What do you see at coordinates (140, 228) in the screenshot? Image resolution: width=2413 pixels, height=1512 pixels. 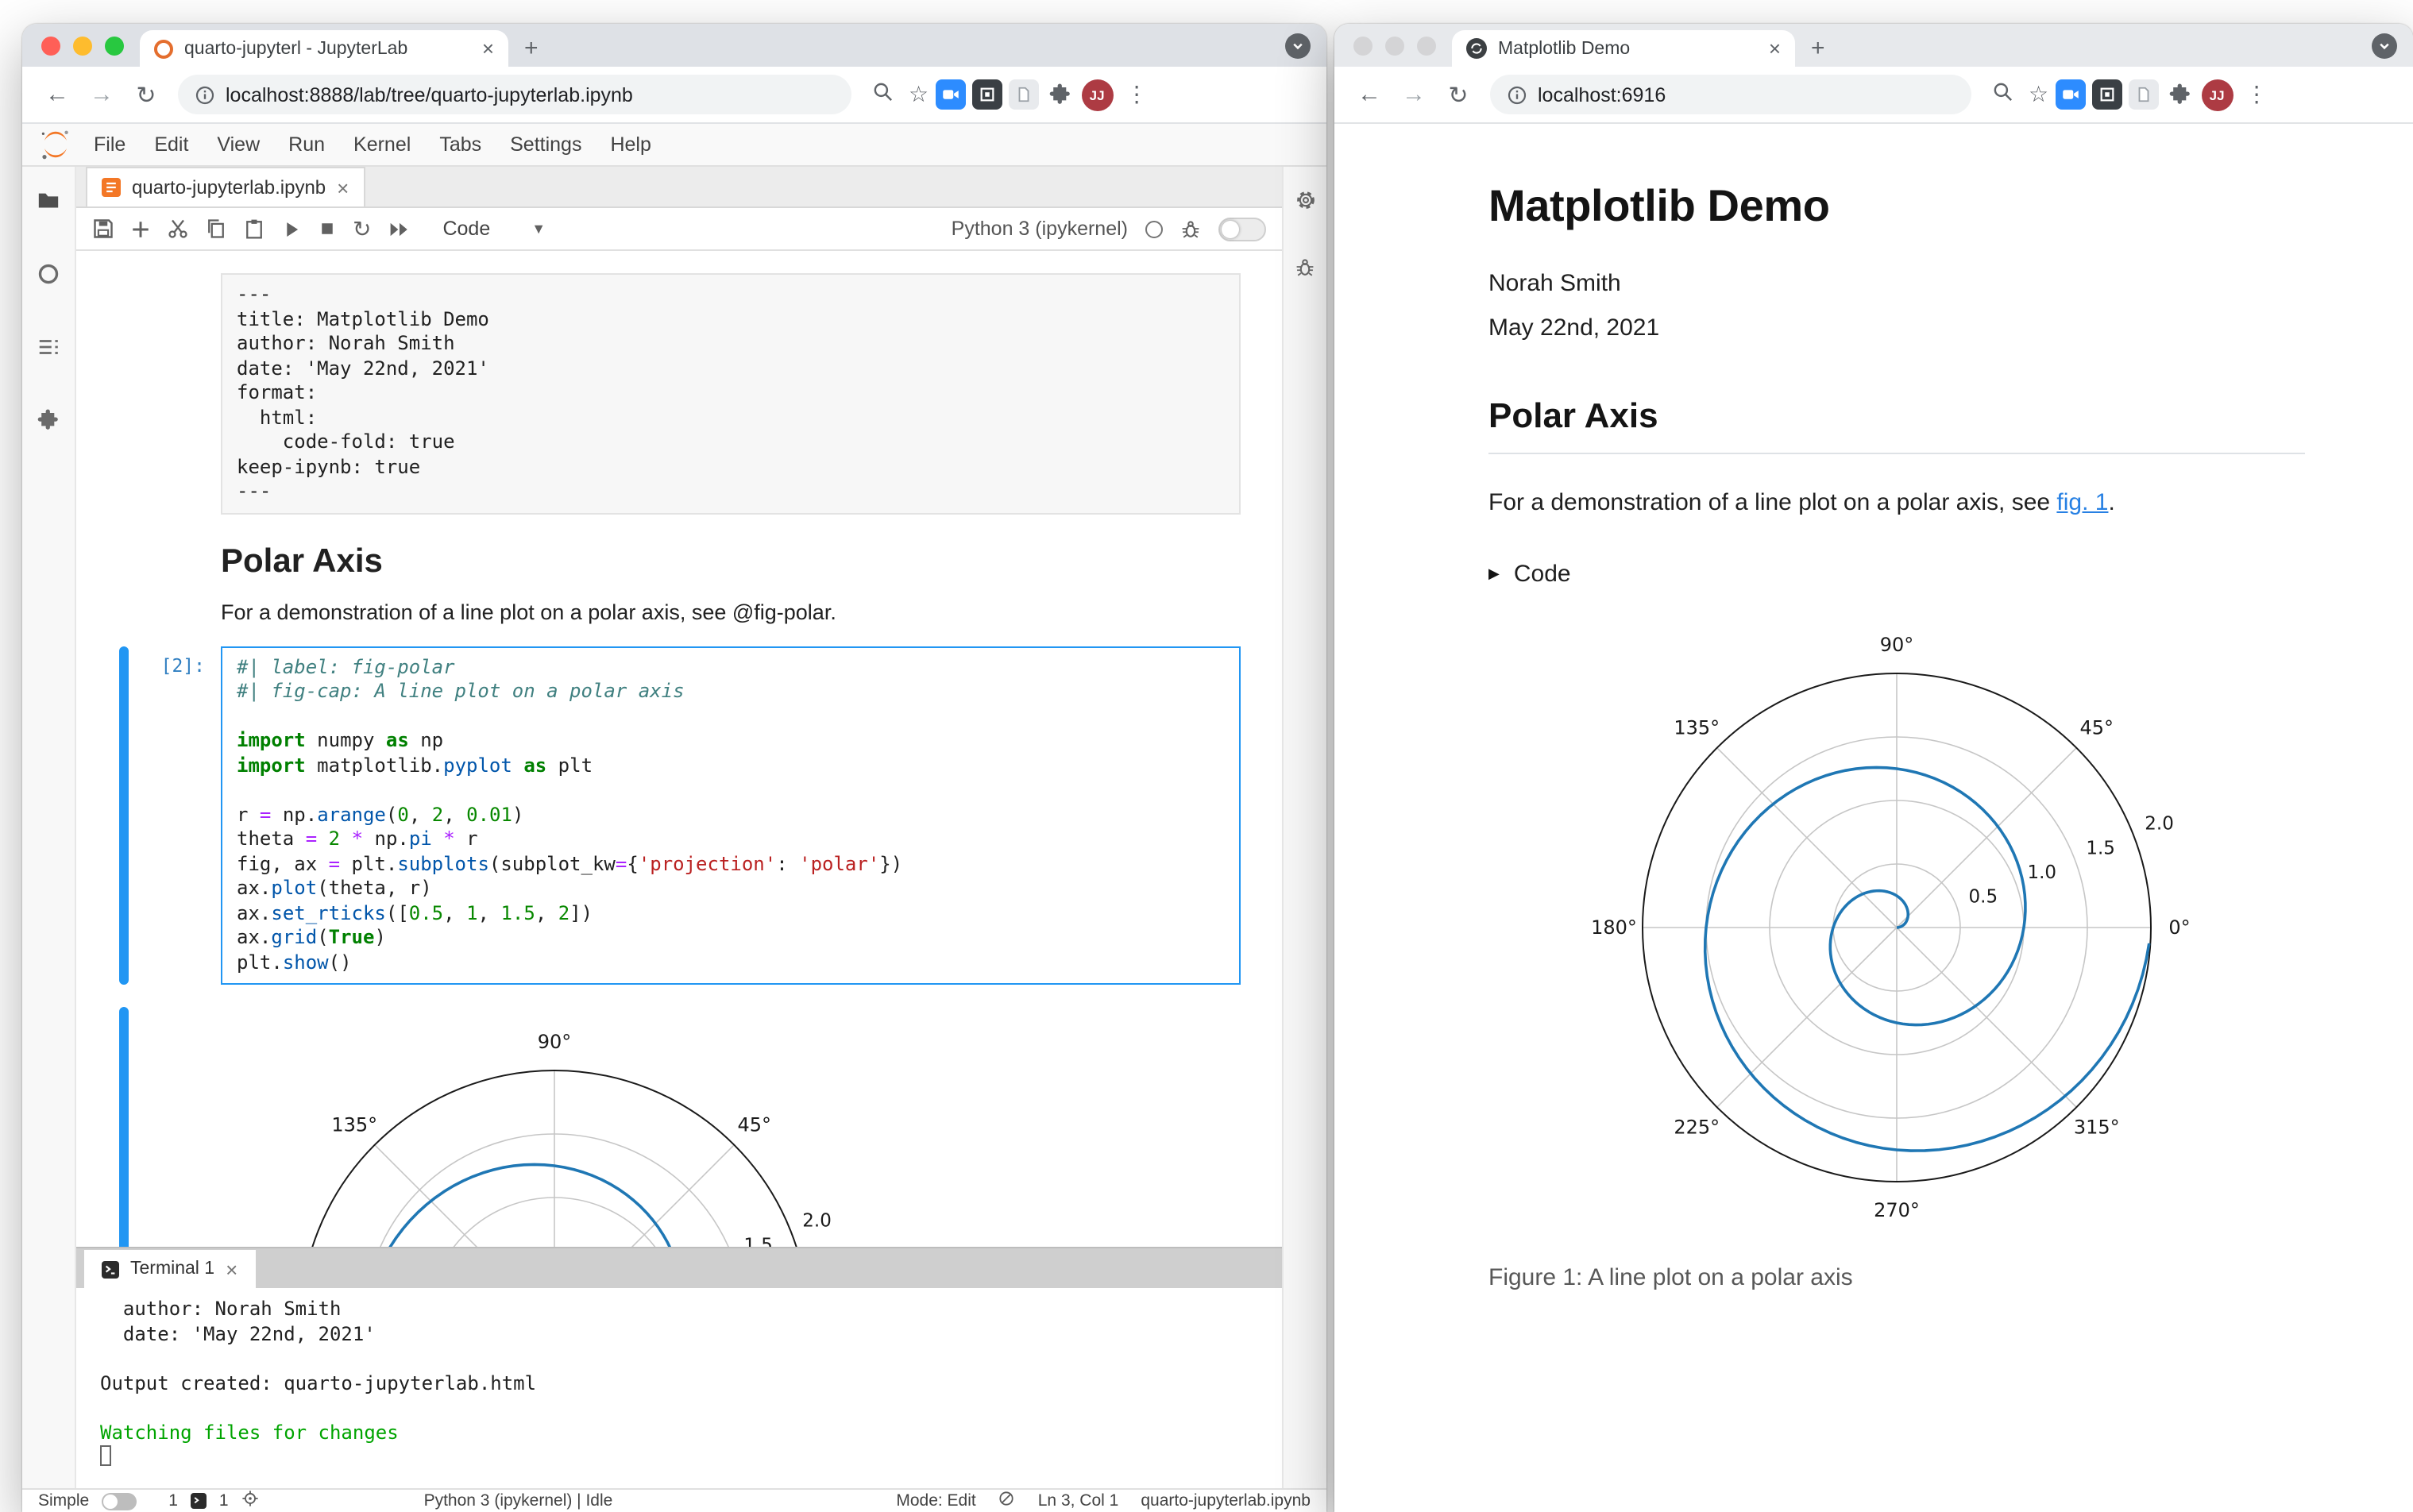 I see `add-cell-icon` at bounding box center [140, 228].